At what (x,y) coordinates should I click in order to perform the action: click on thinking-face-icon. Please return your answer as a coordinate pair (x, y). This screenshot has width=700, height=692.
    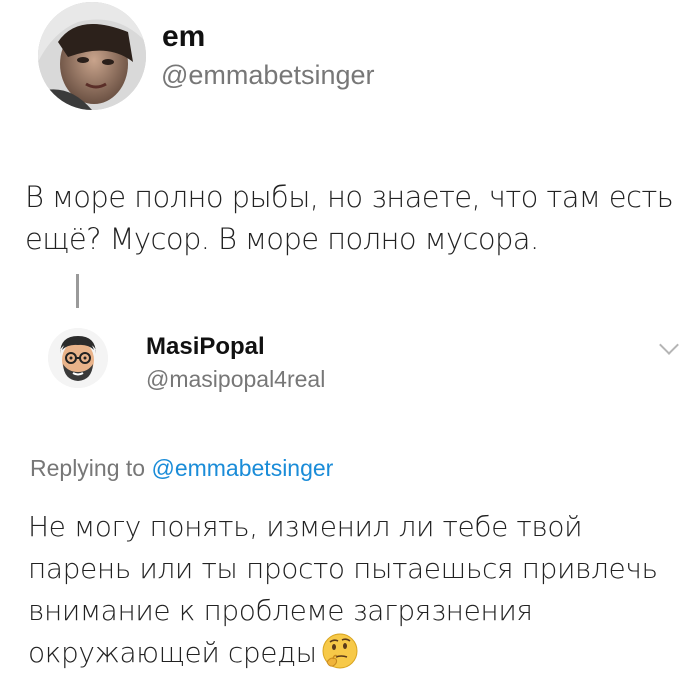
    Looking at the image, I should click on (340, 651).